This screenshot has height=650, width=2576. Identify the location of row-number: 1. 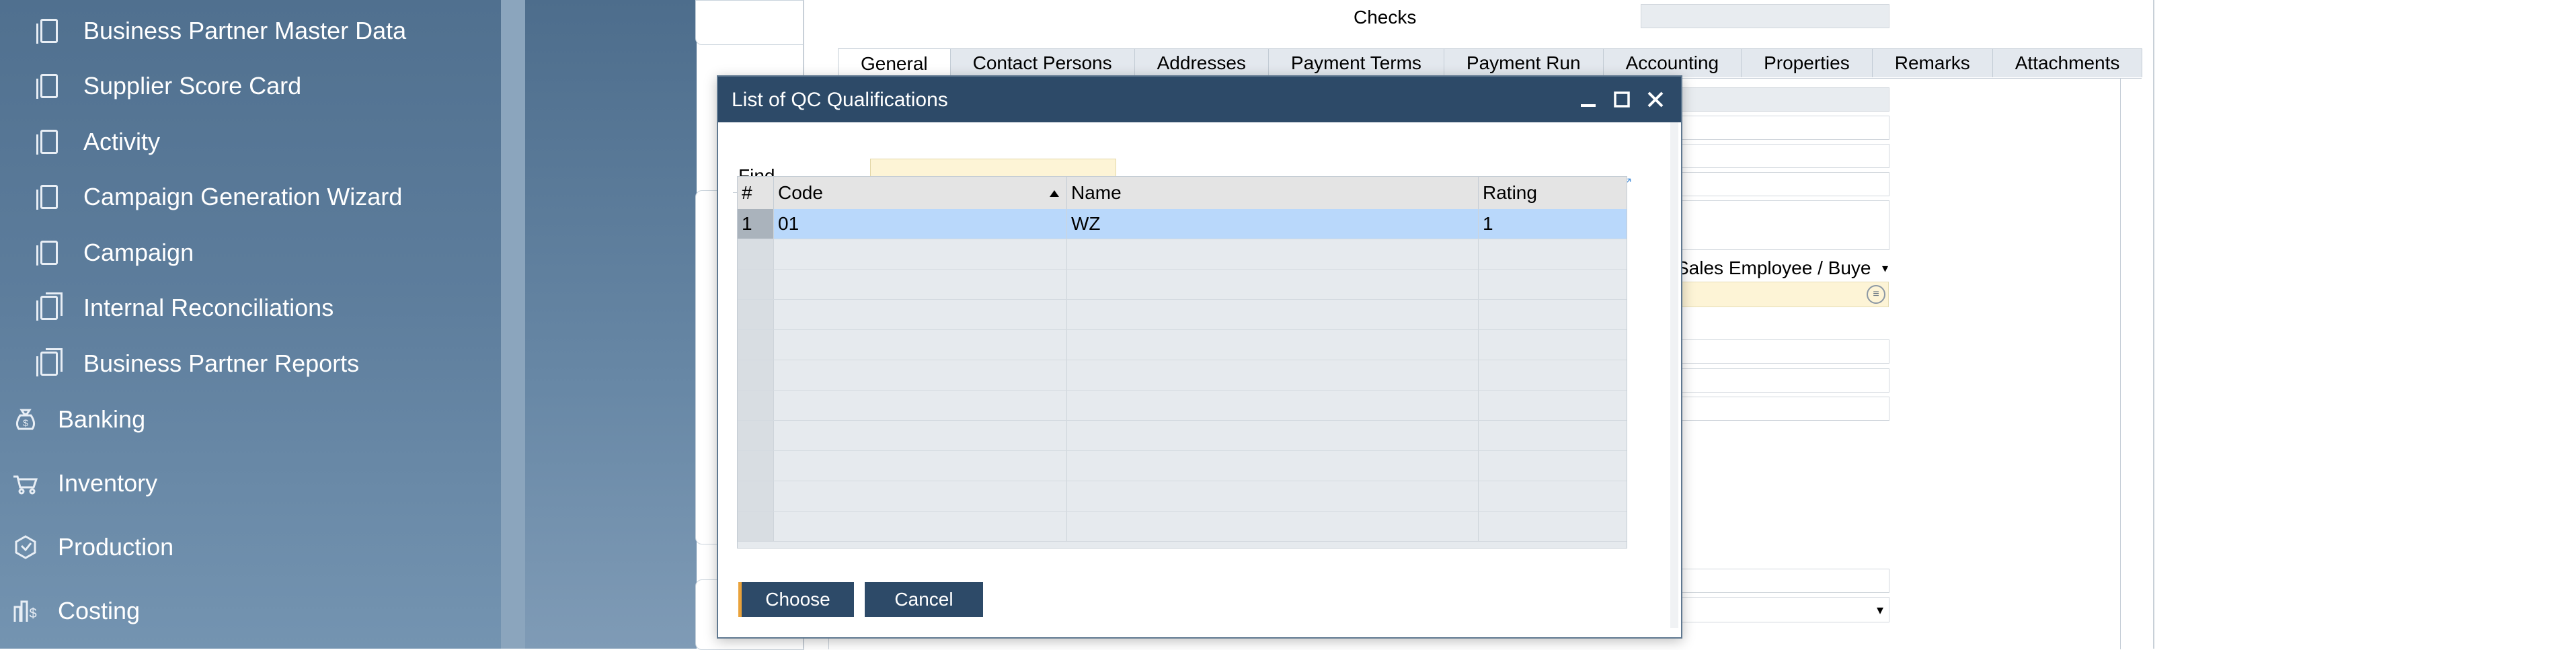
(756, 224).